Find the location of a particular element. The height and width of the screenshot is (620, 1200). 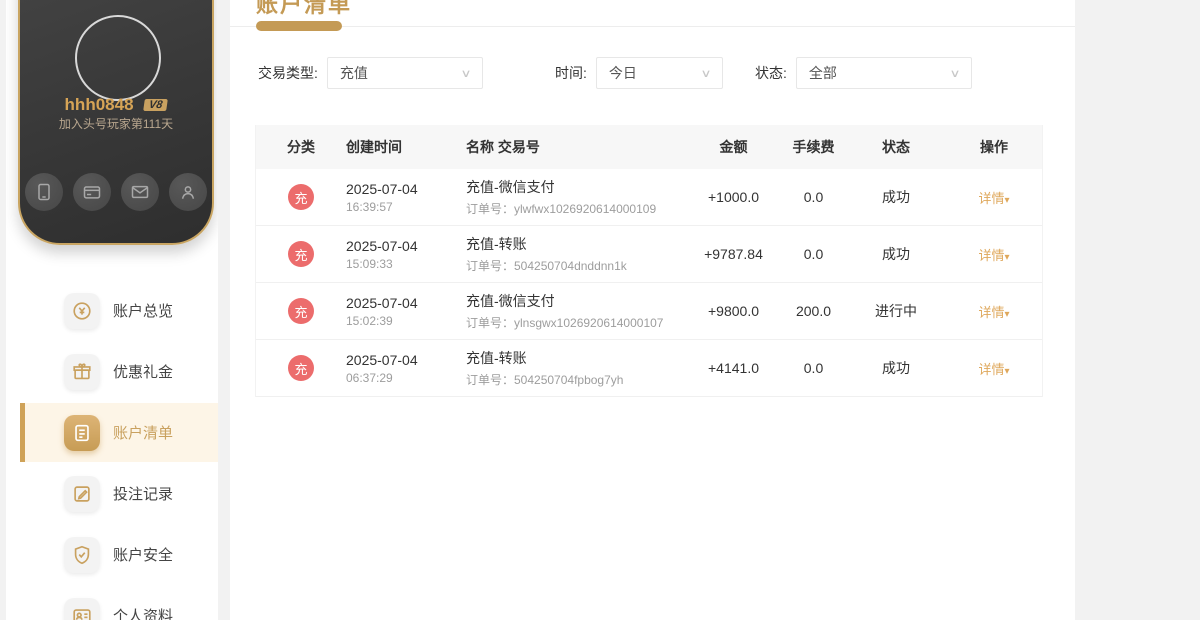

table-header: 分类 创建时间 名称 交易号 金额 手续费 状态 操作 is located at coordinates (649, 147).